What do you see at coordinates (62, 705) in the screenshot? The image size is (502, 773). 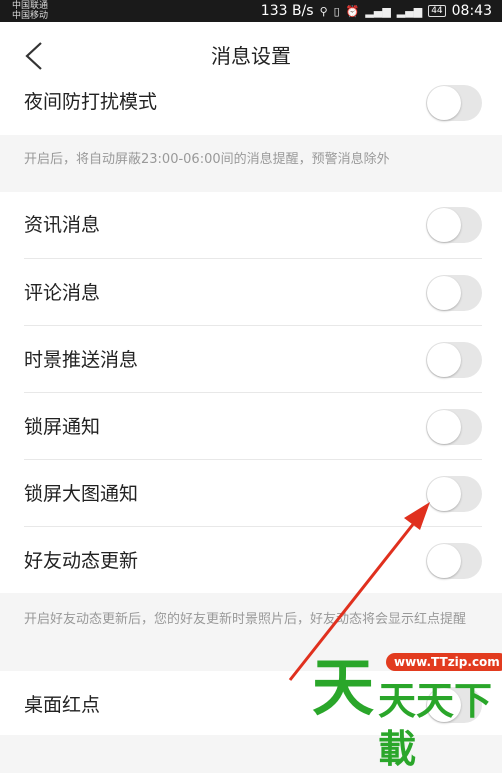 I see `setting-label-desktop-badge: 桌面红点` at bounding box center [62, 705].